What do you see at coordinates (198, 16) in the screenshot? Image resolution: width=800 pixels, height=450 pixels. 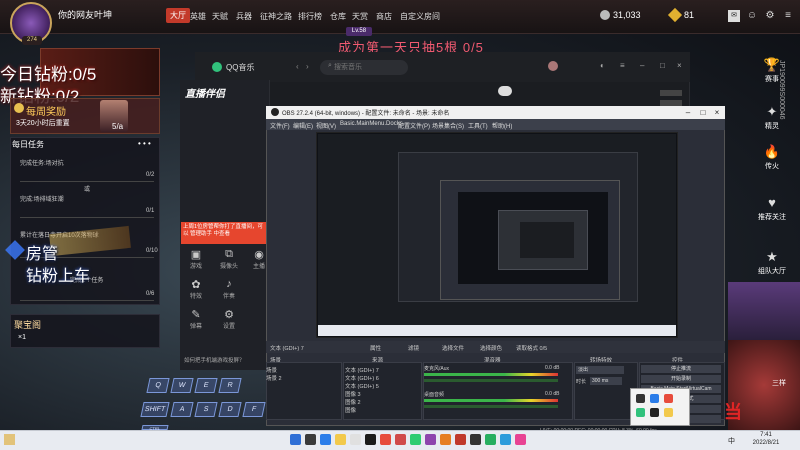 I see `nav-heroes: 英雄` at bounding box center [198, 16].